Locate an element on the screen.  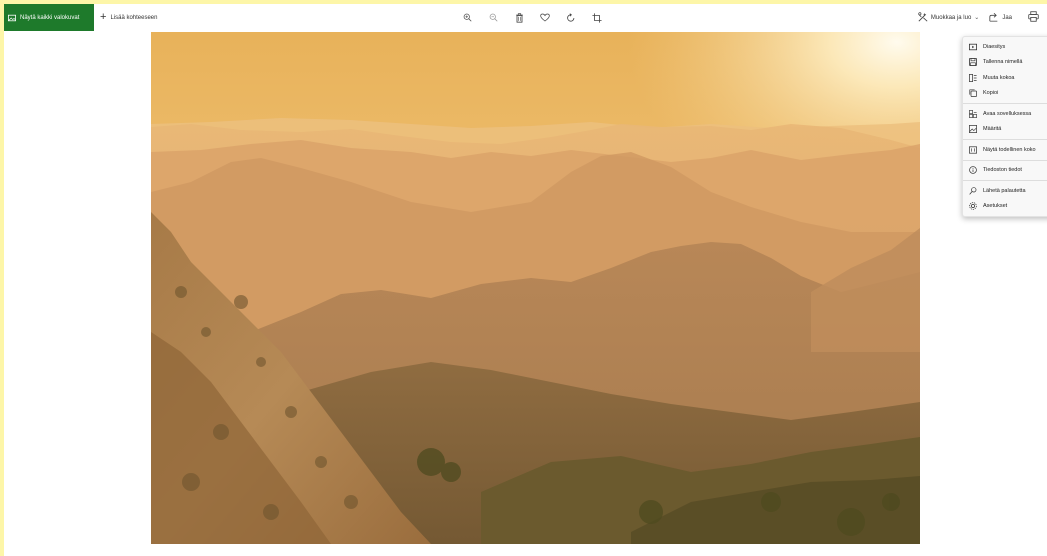
menu-item-save-as: Tallenna nimellä is located at coordinates (1005, 63).